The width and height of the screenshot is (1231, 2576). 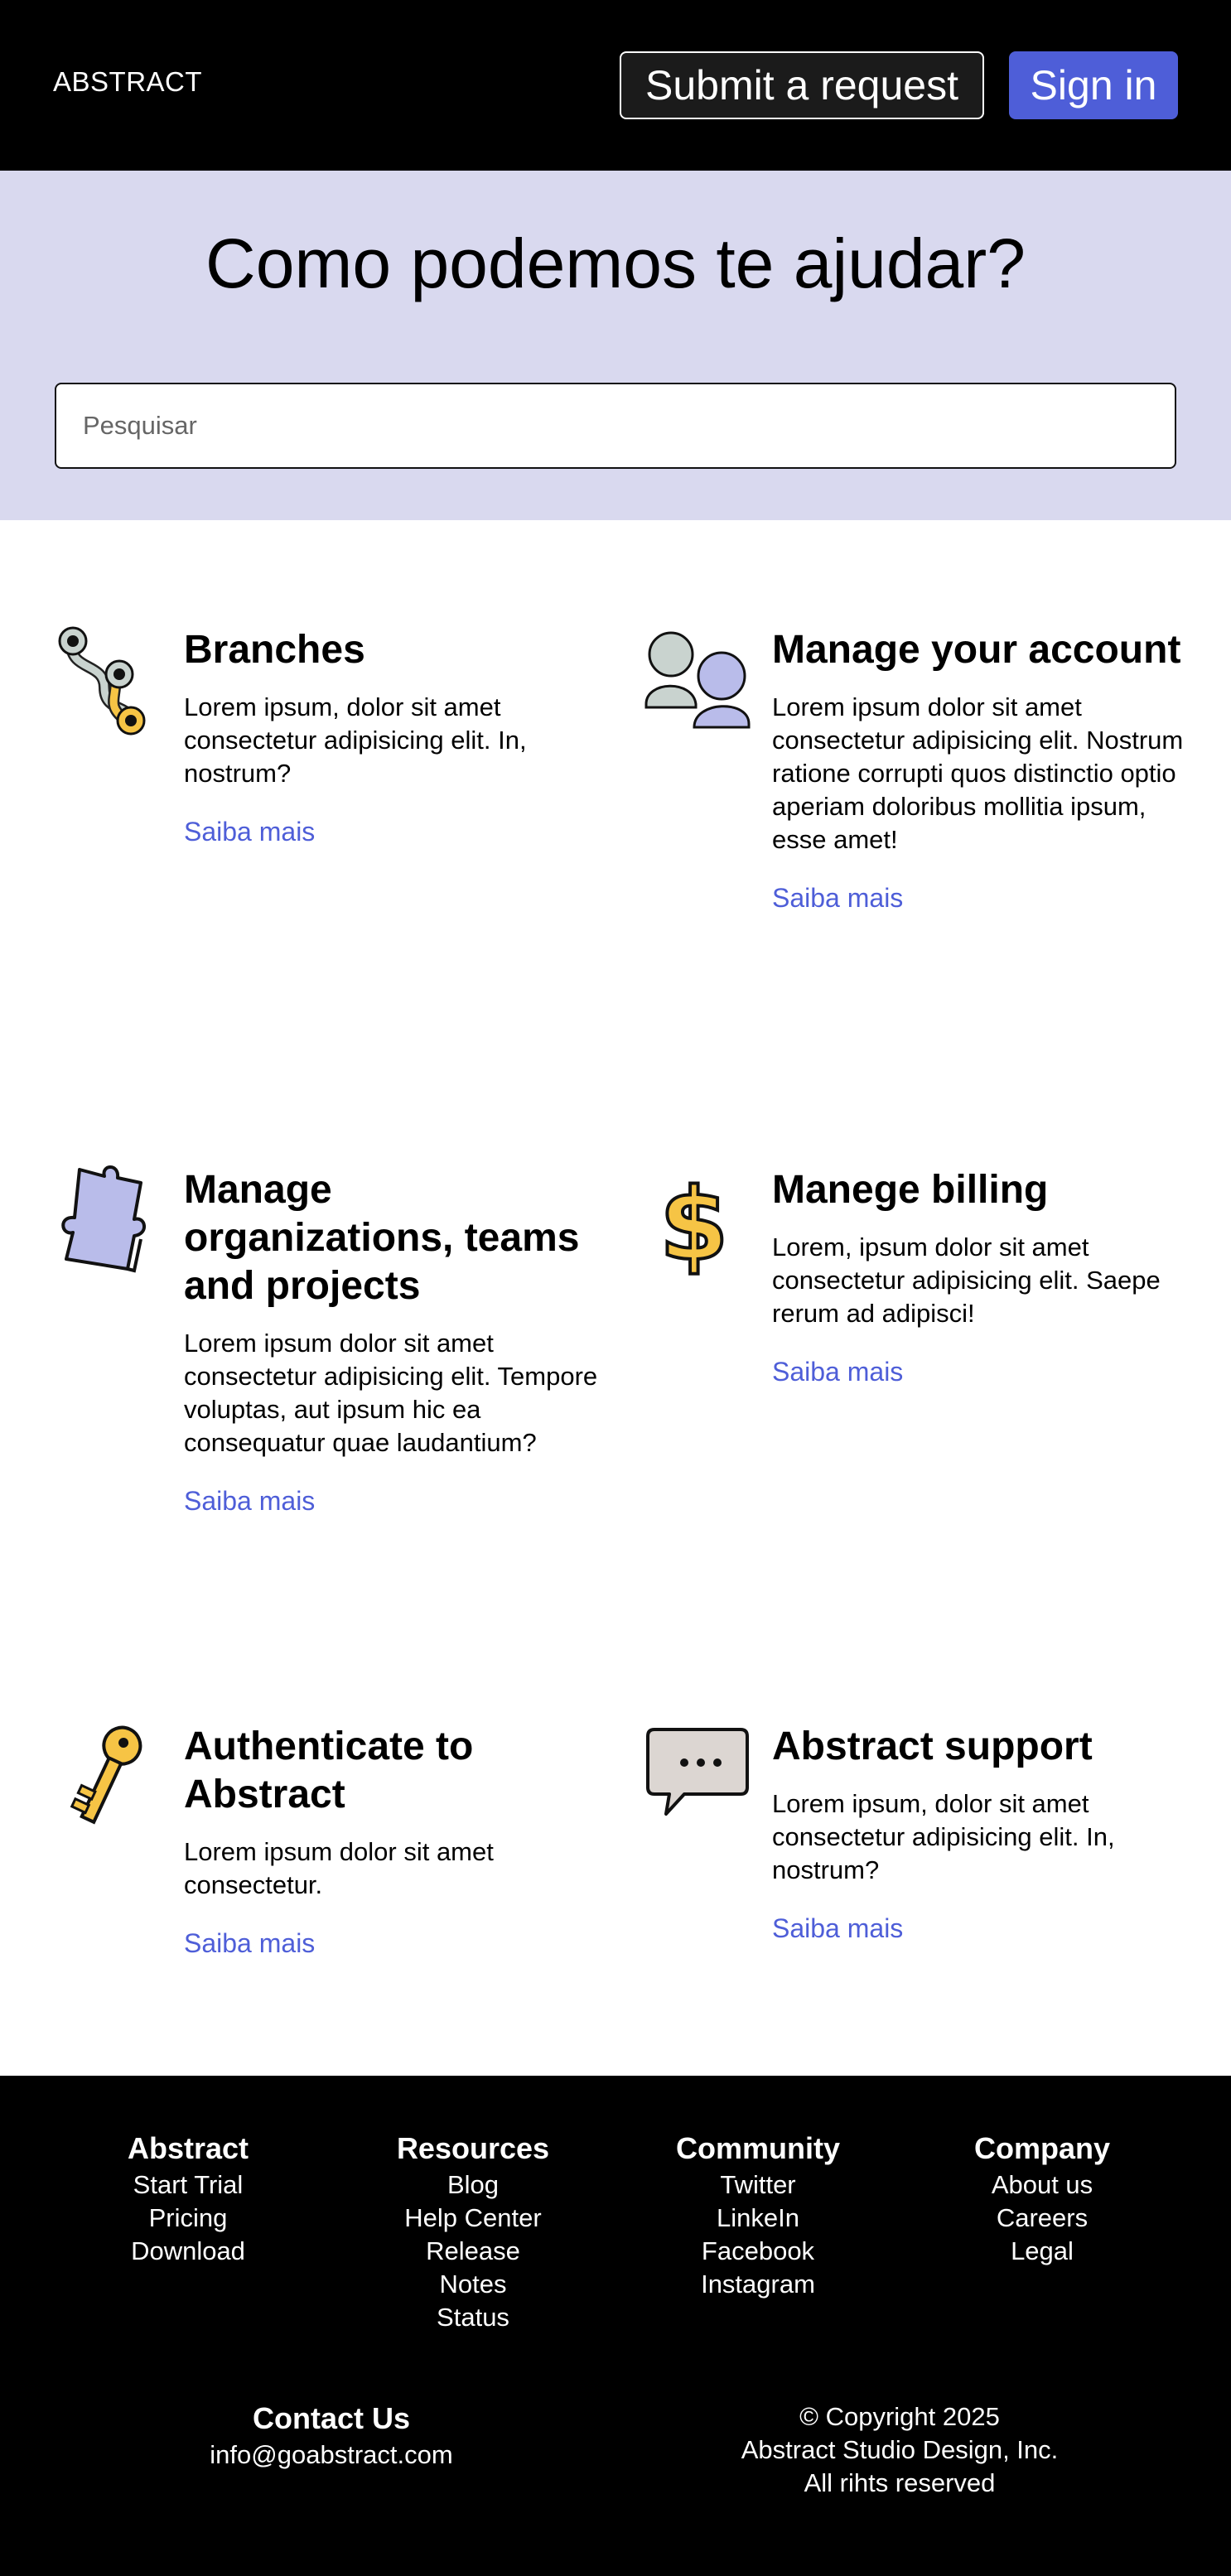 I want to click on logo: ABSTRACT, so click(x=127, y=82).